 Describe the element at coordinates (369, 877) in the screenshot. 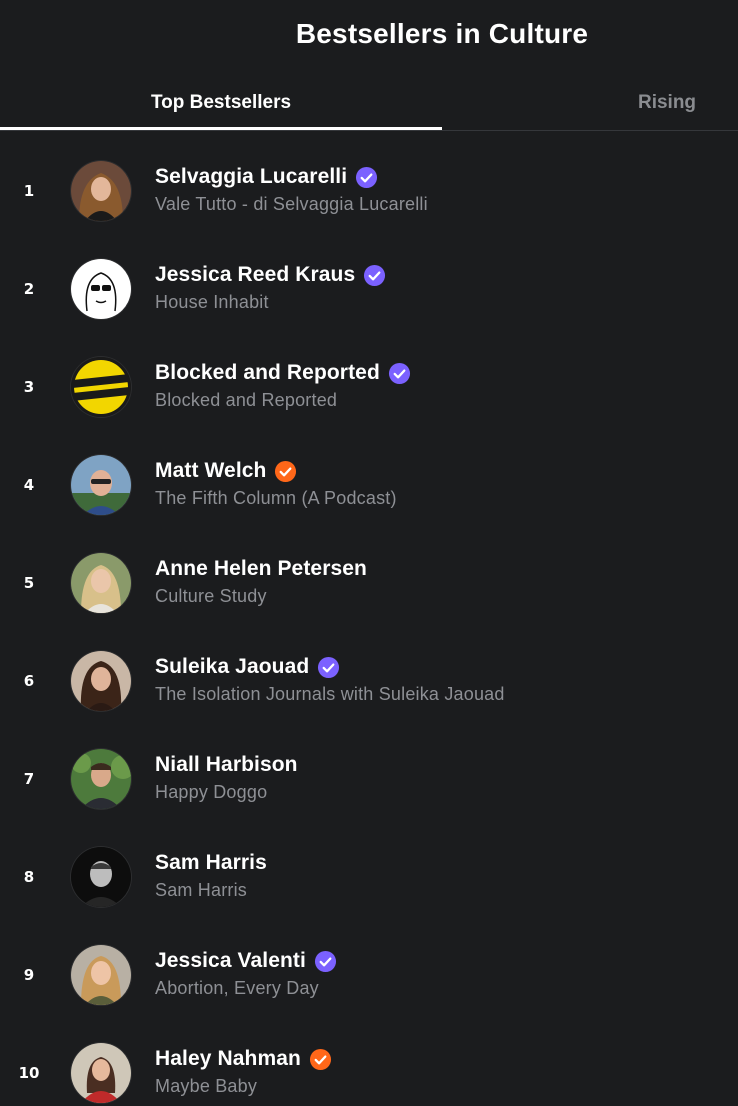

I see `list-item: 8 Sam Harris Sam Harris` at that location.